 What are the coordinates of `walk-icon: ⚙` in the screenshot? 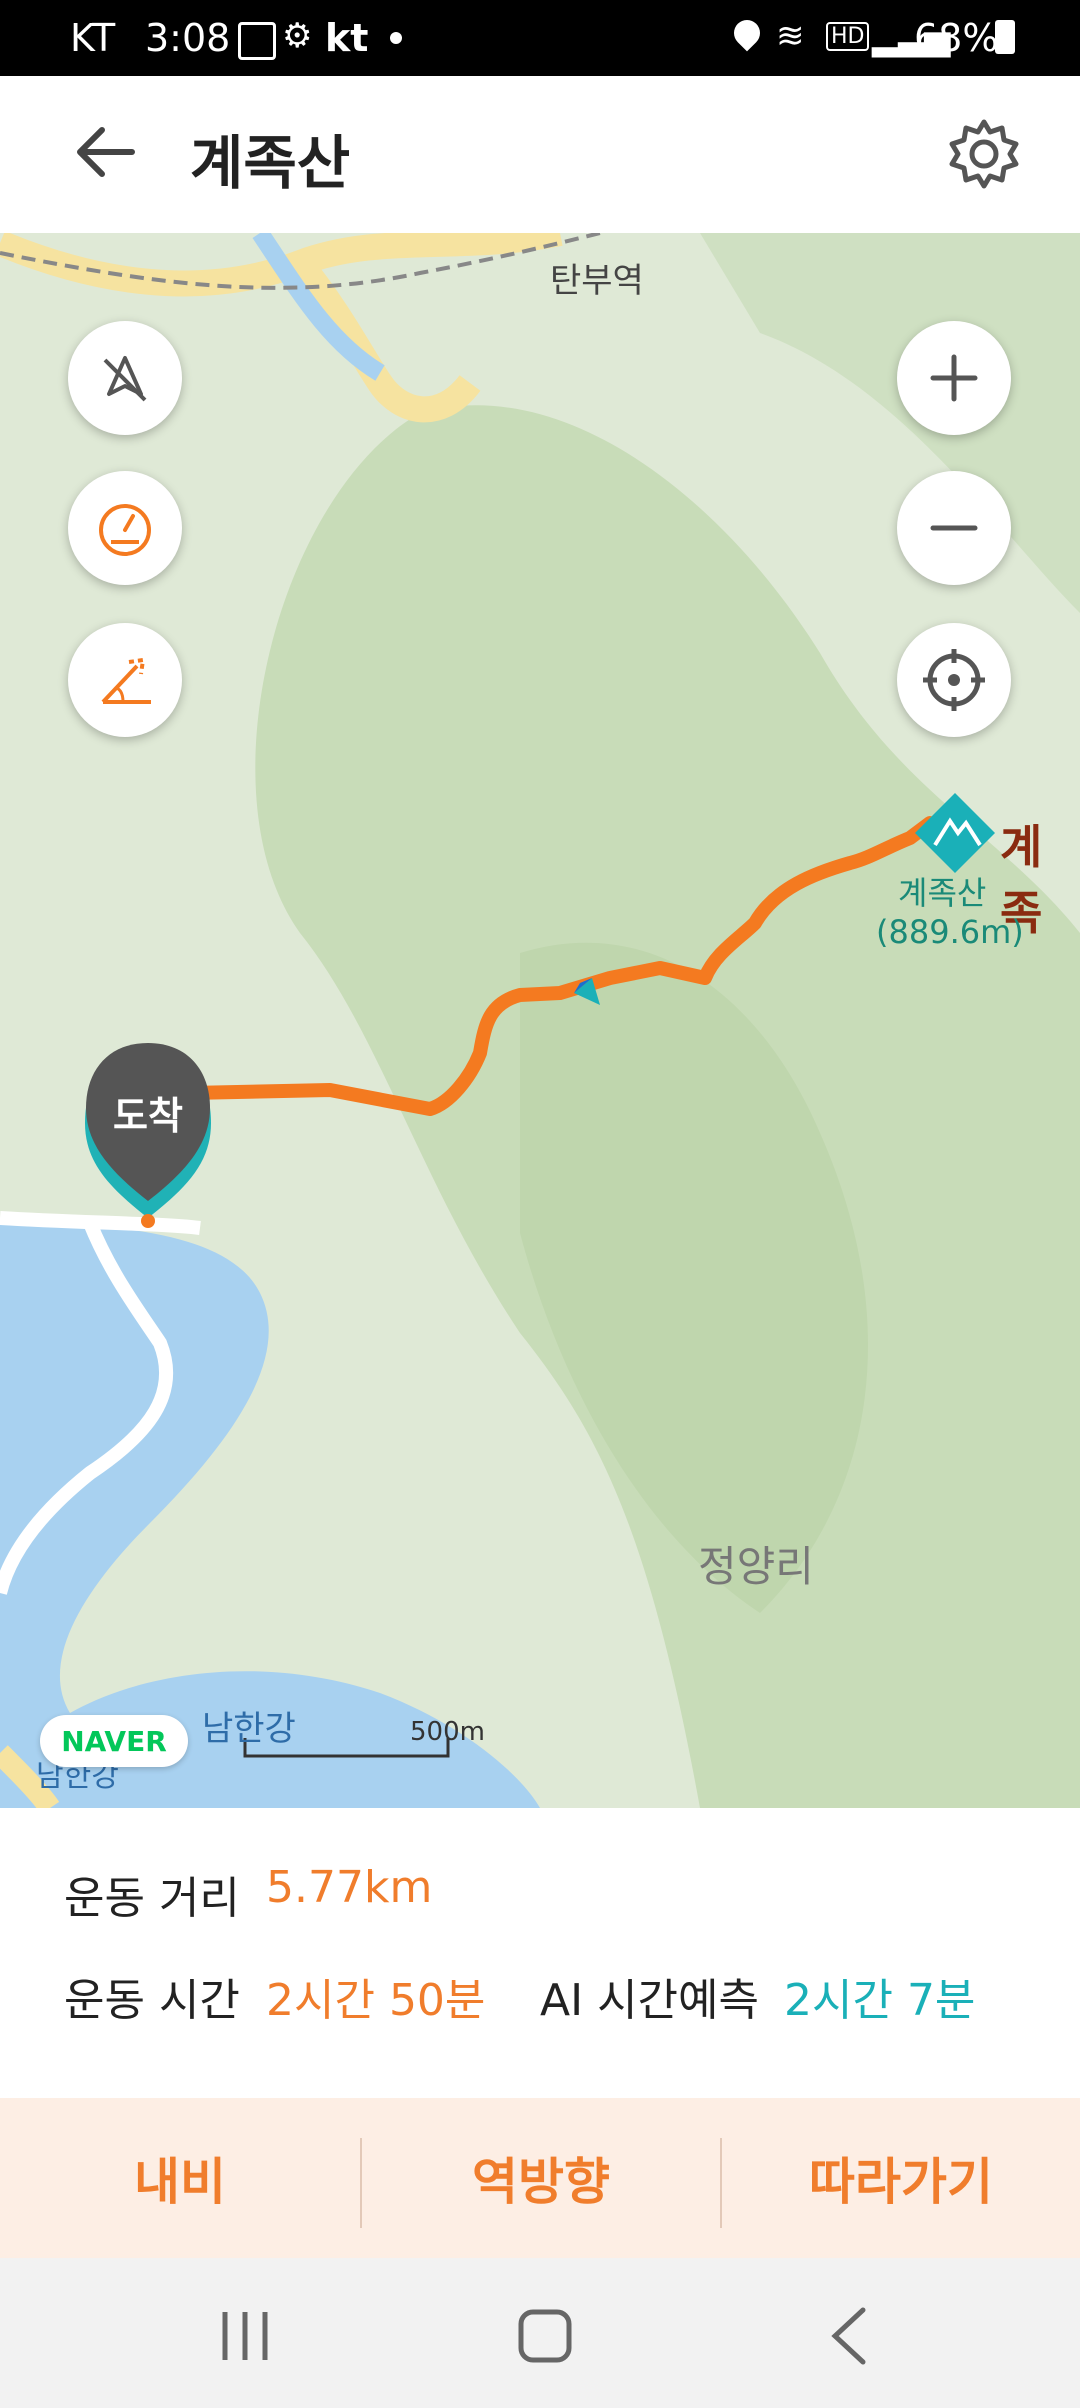 It's located at (297, 36).